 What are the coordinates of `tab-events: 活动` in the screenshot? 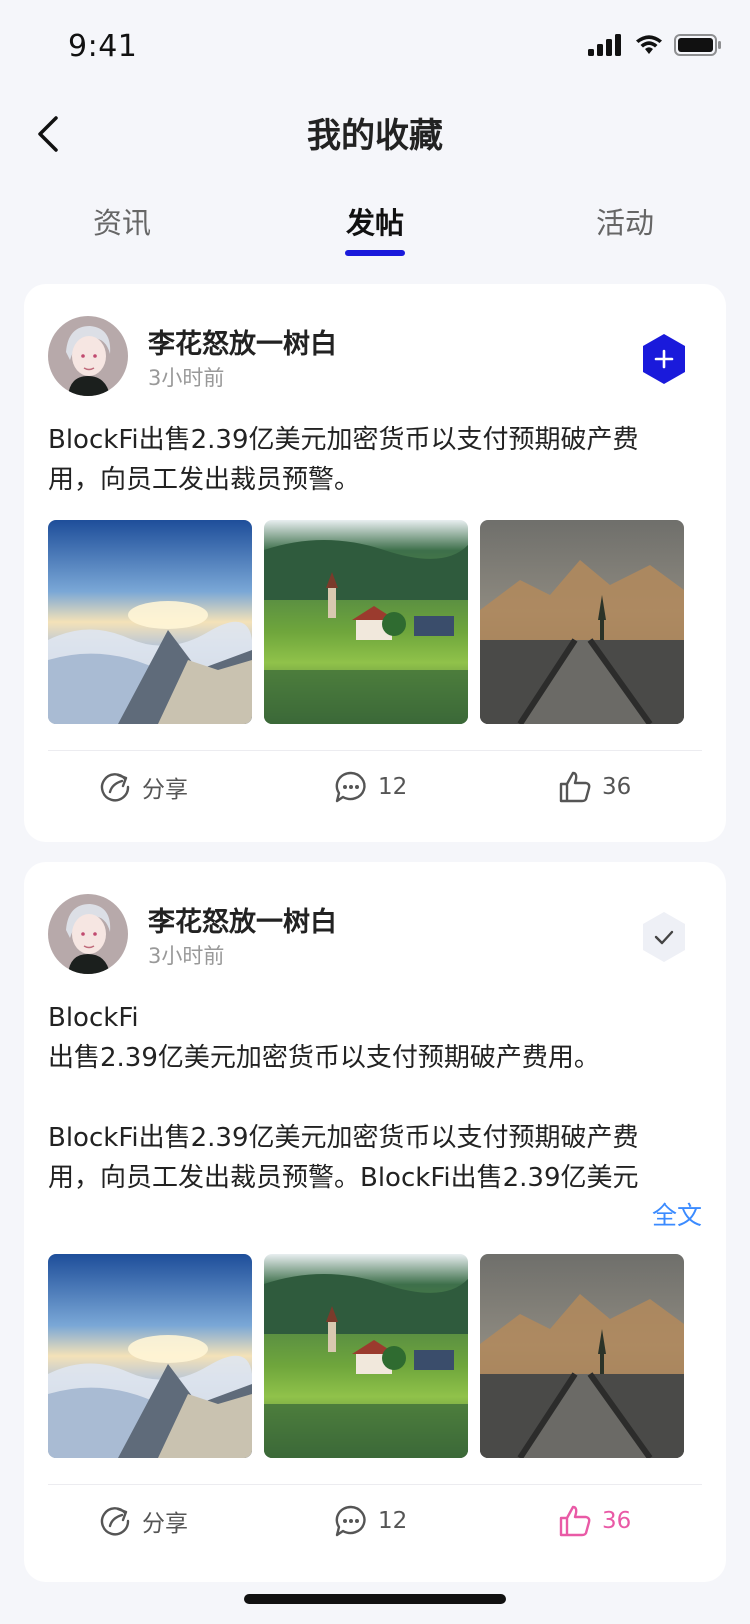 It's located at (625, 221).